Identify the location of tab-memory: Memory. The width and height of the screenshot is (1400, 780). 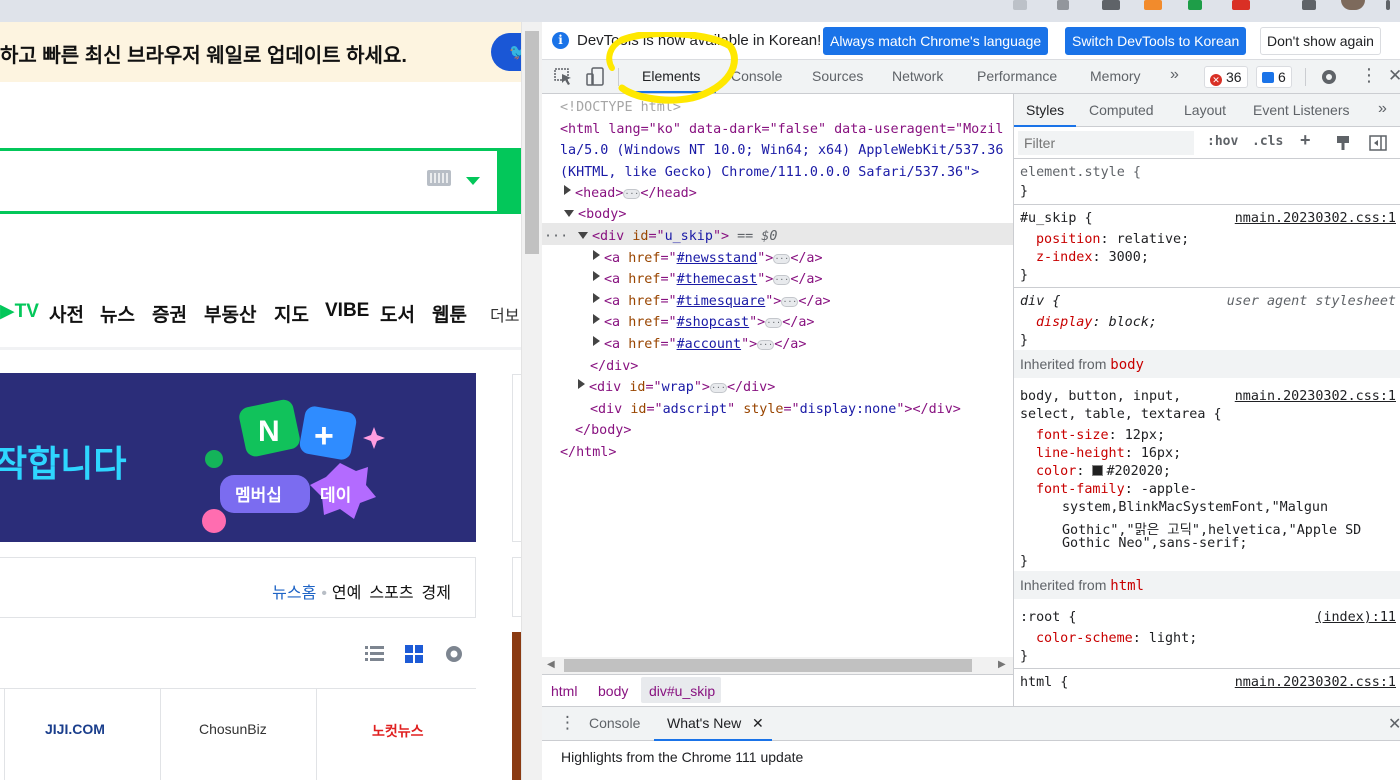
(1115, 76).